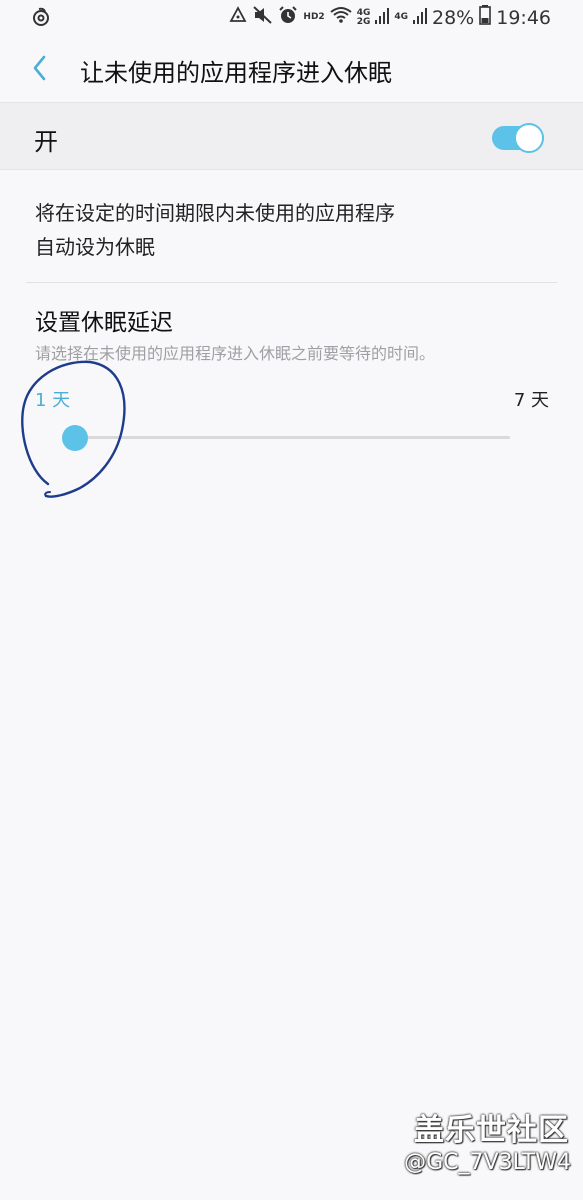 The width and height of the screenshot is (583, 1200). Describe the element at coordinates (104, 323) in the screenshot. I see `sleep-delay-title: 设置休眠延迟` at that location.